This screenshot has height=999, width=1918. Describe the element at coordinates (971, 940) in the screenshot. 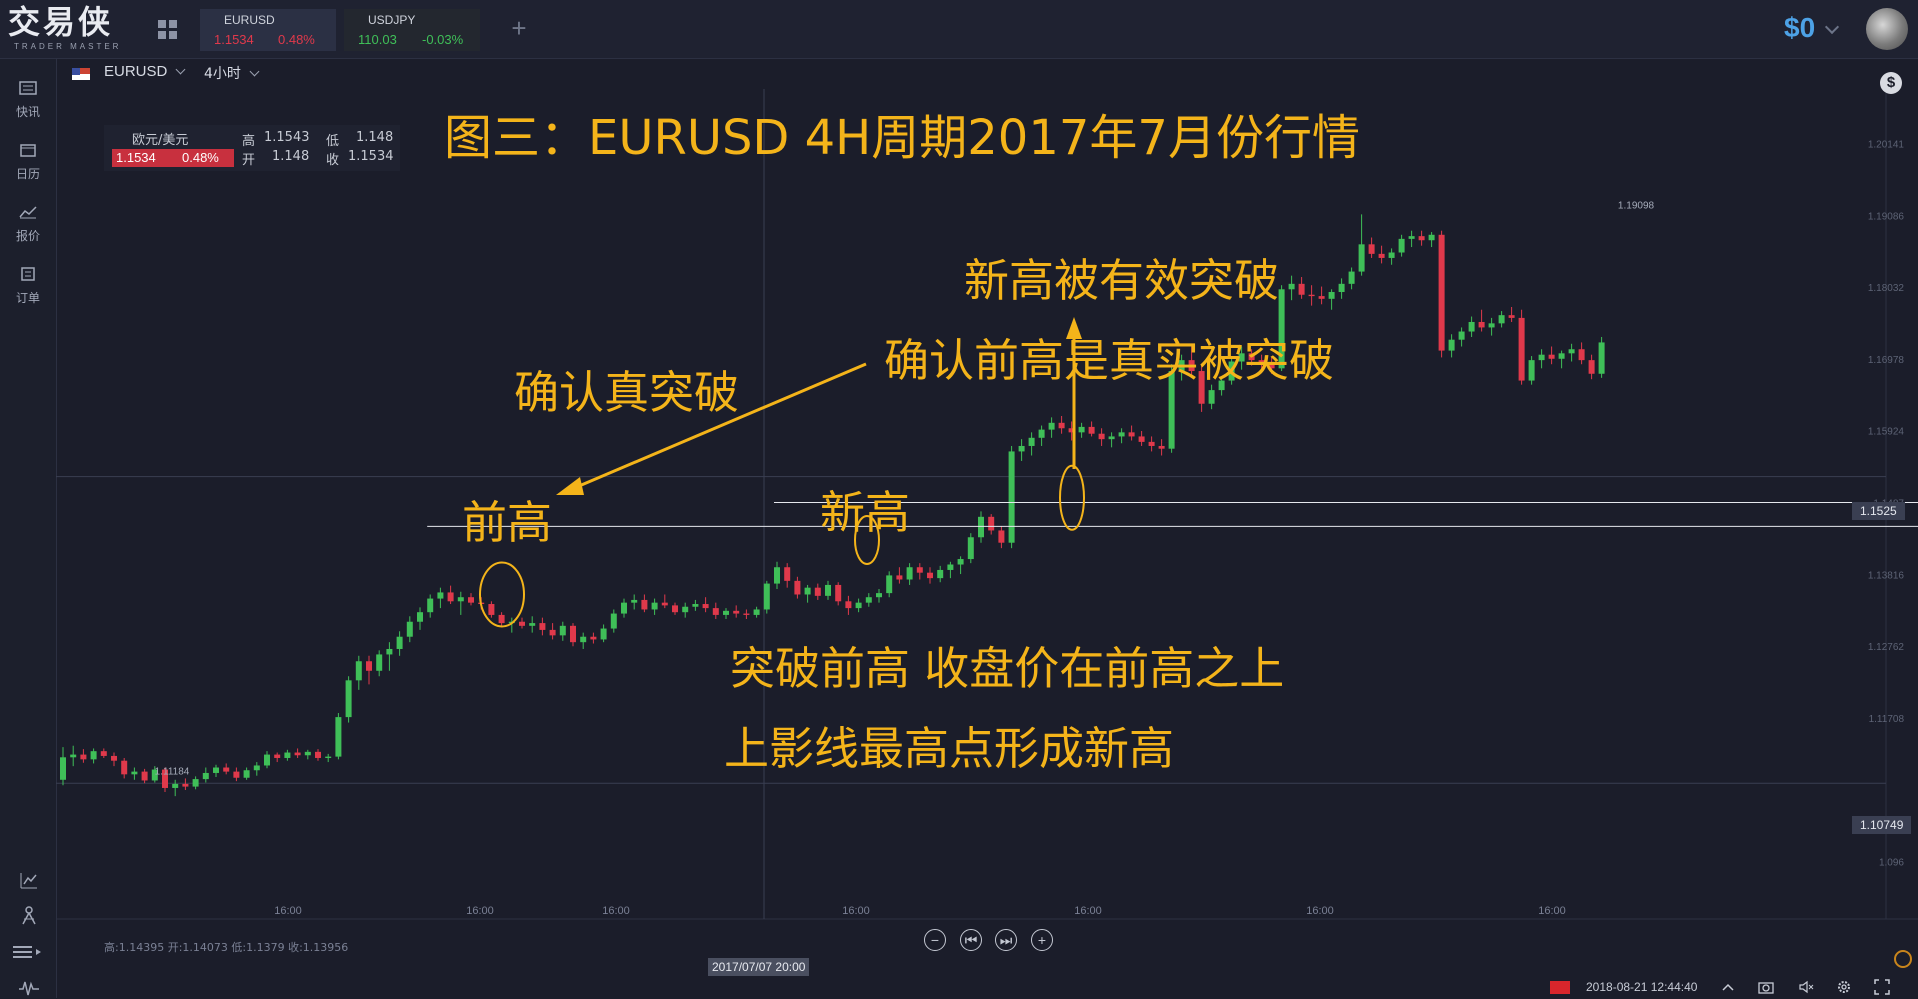

I see `scroll-start-button: ⏮` at that location.